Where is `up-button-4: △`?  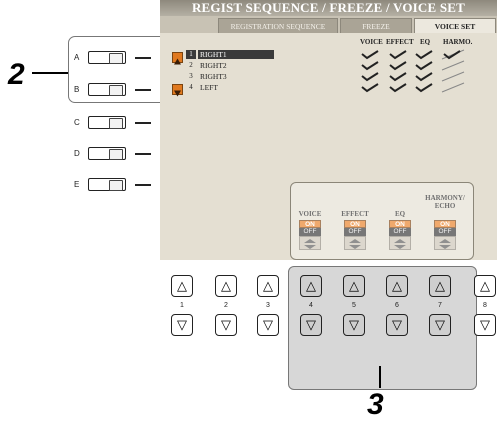 up-button-4: △ is located at coordinates (311, 286).